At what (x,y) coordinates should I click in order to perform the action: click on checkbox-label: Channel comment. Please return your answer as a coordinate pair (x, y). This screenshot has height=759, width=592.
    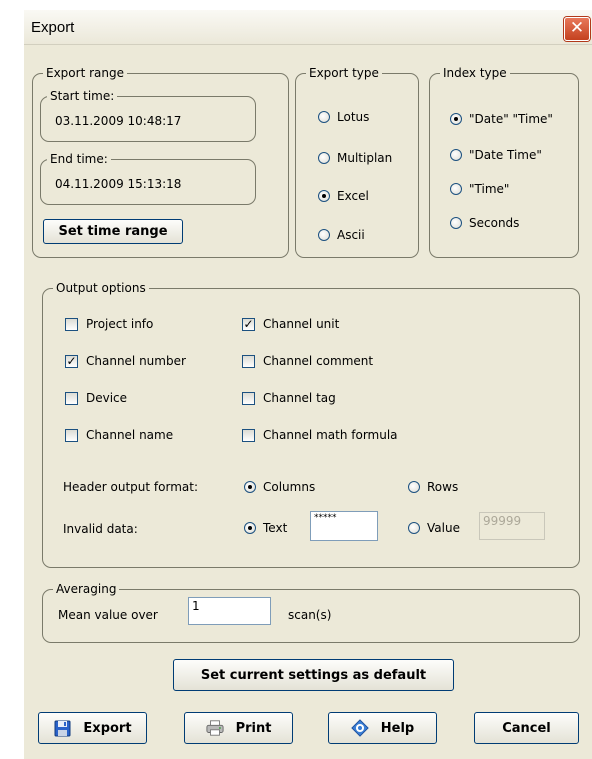
    Looking at the image, I should click on (318, 361).